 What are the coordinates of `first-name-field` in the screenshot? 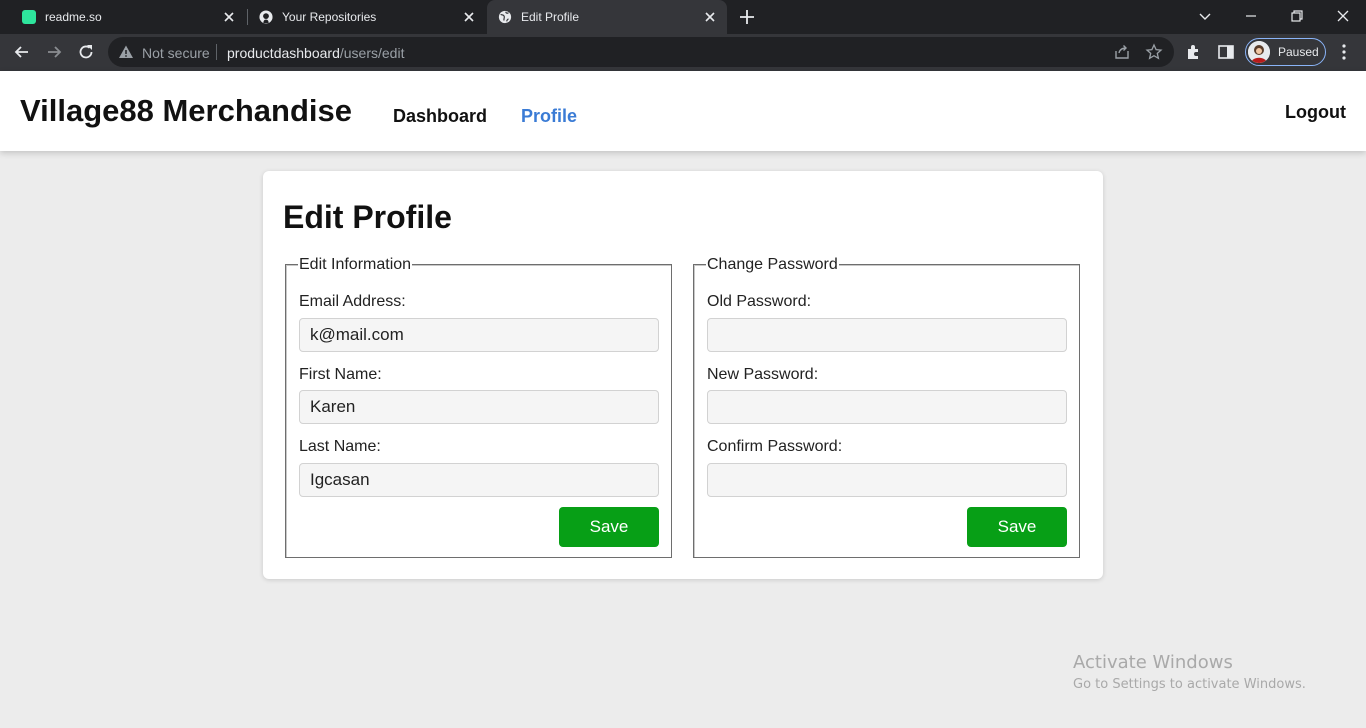 It's located at (479, 407).